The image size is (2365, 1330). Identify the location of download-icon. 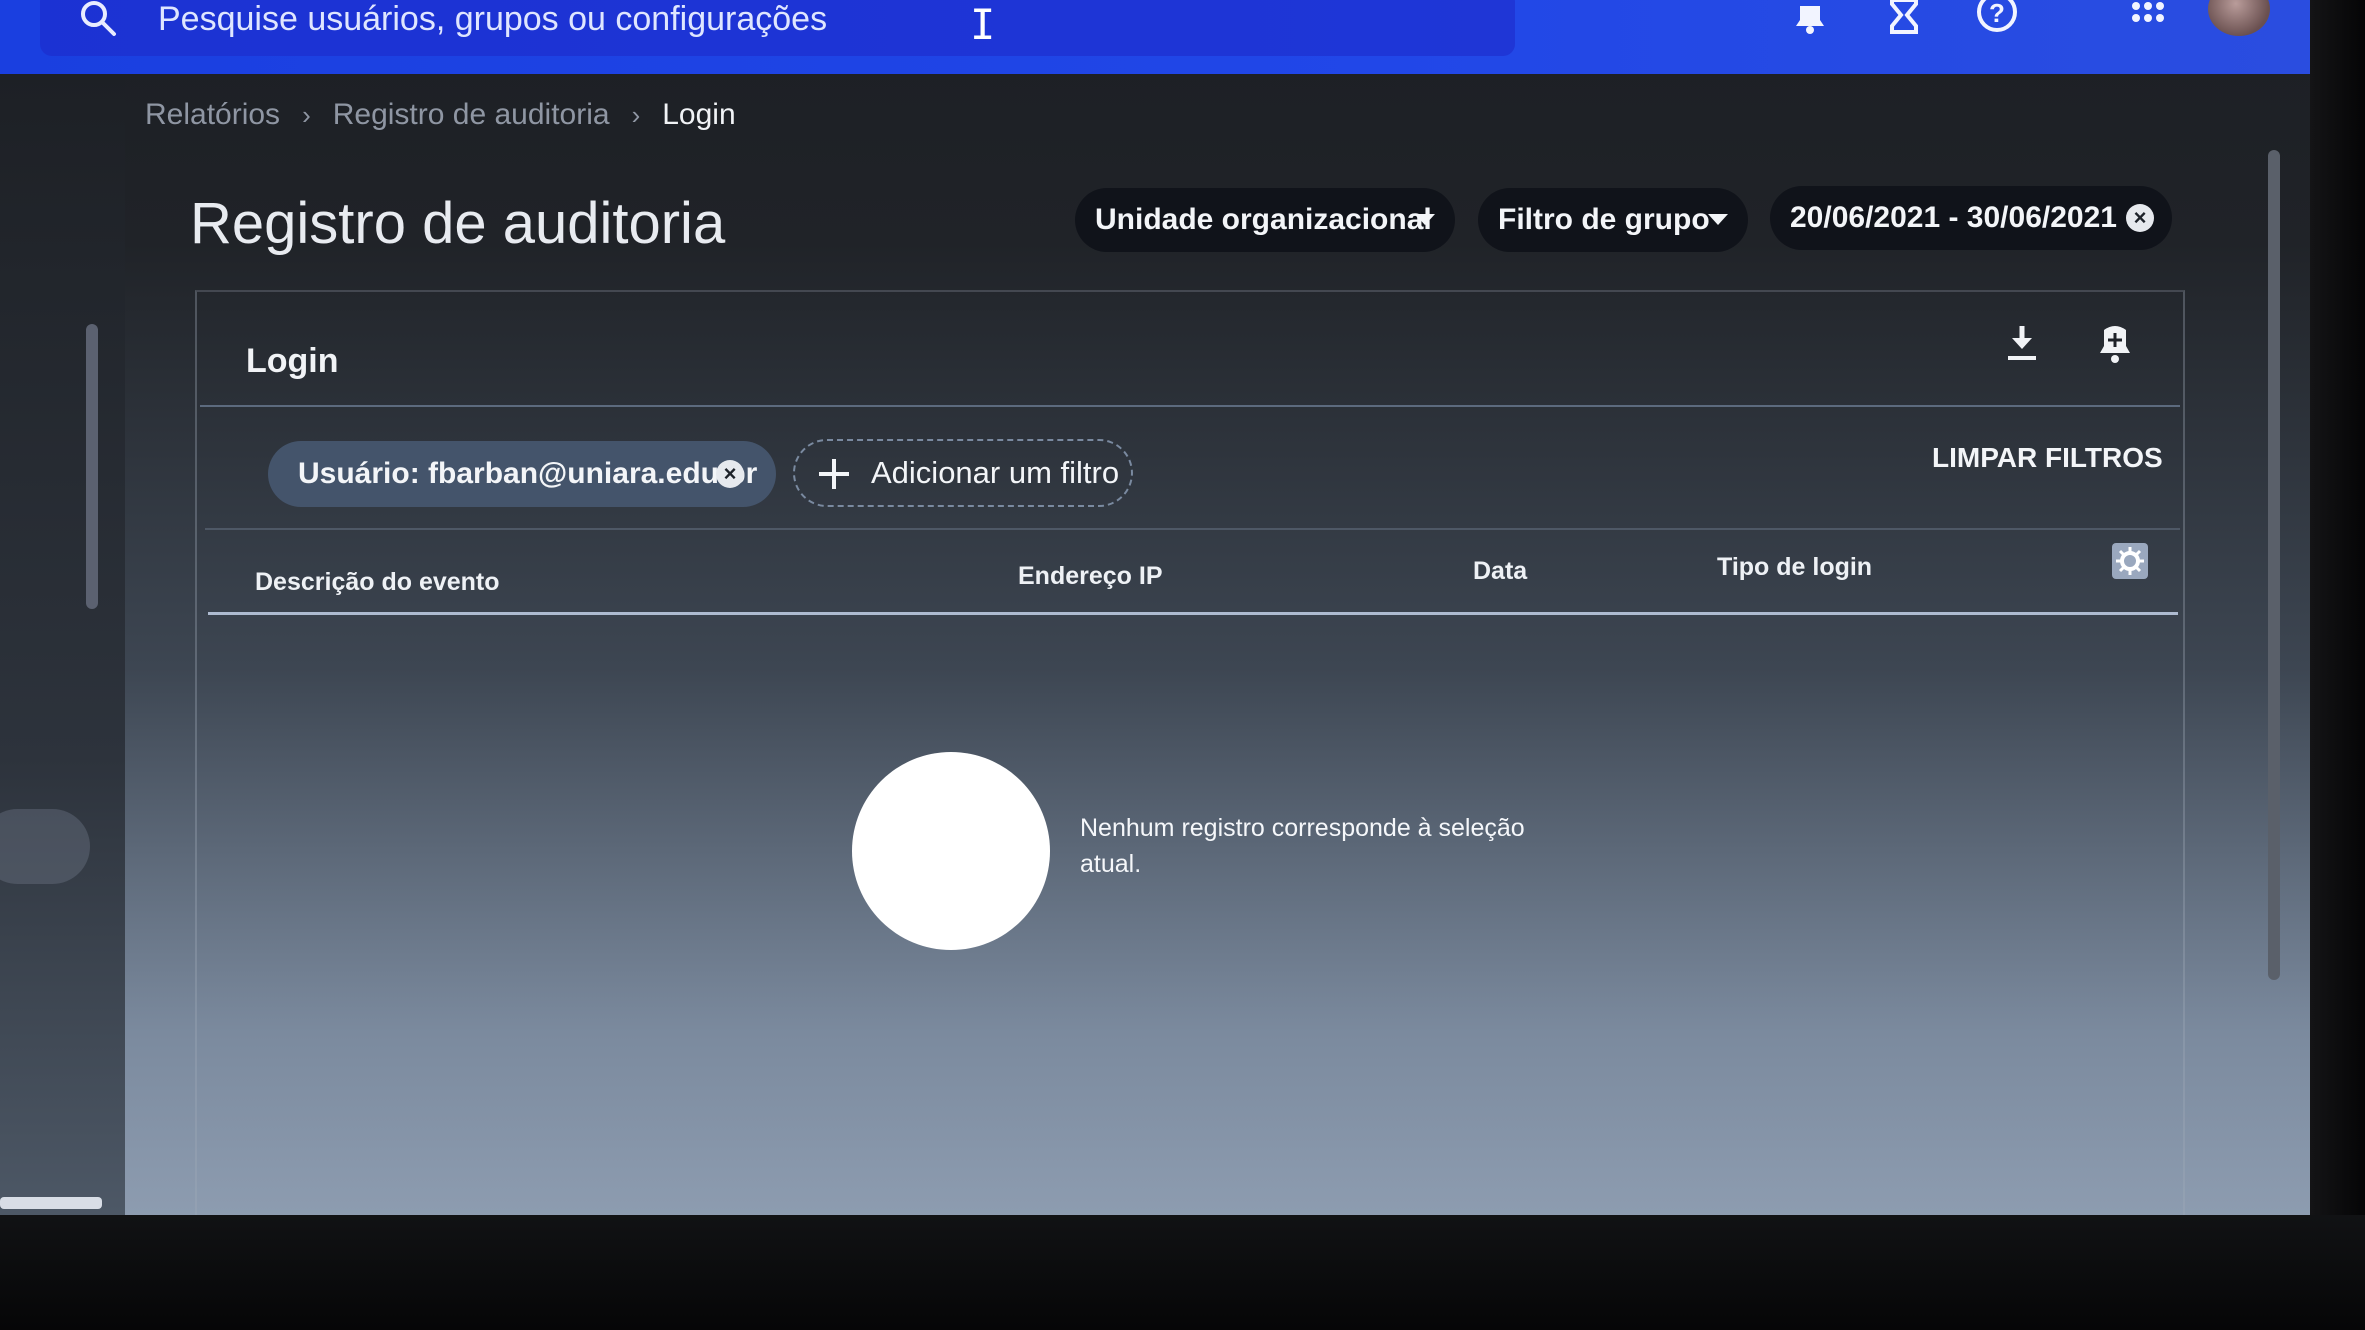
(2022, 344).